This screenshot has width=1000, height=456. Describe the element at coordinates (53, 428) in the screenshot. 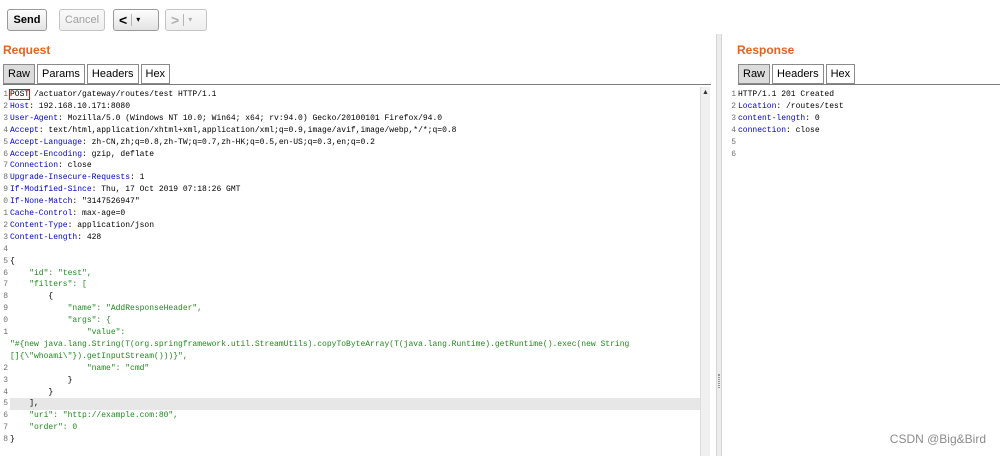

I see `json-text: "order": 0` at that location.